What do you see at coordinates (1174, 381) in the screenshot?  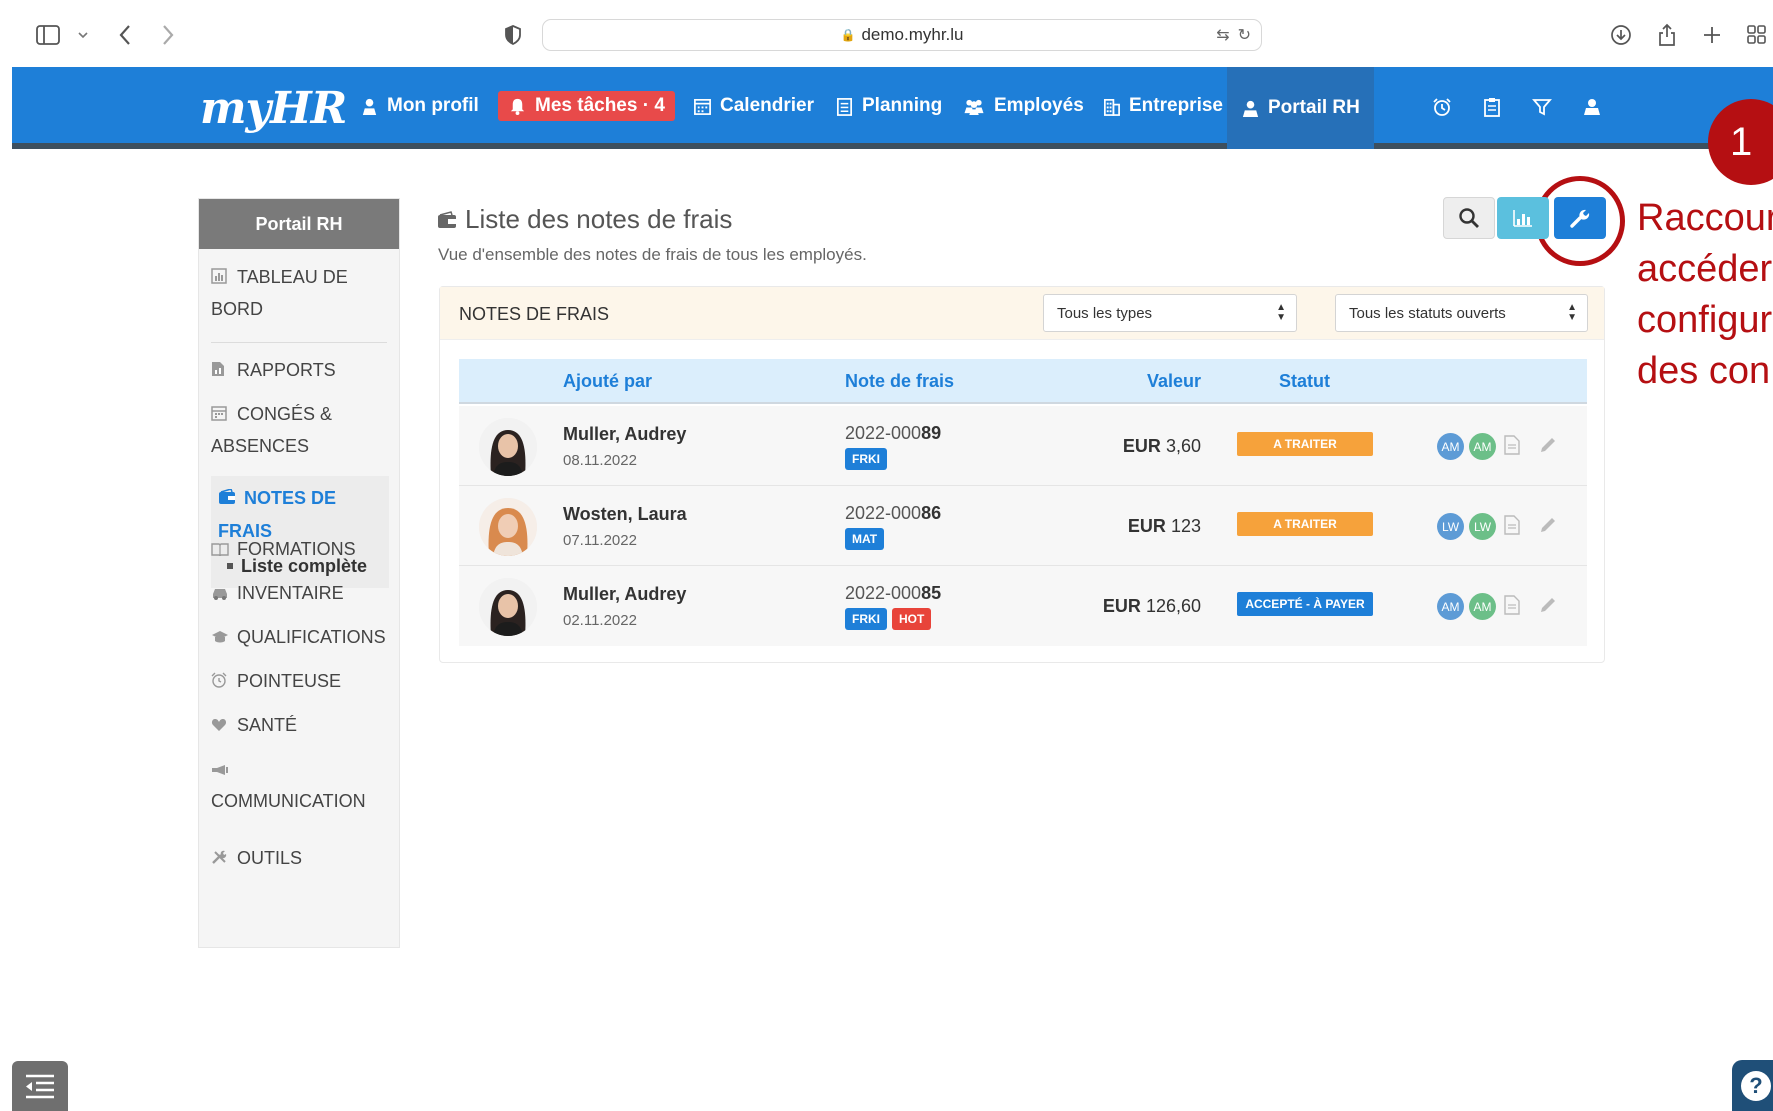 I see `column-header-value: Valeur` at bounding box center [1174, 381].